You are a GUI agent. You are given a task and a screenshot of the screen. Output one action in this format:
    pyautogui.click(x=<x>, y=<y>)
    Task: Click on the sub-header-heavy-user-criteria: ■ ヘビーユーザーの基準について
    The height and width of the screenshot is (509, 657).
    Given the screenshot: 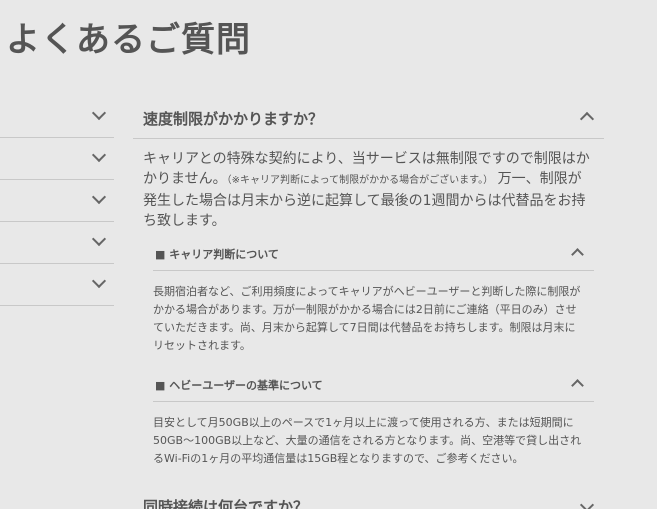 What is the action you would take?
    pyautogui.click(x=373, y=384)
    